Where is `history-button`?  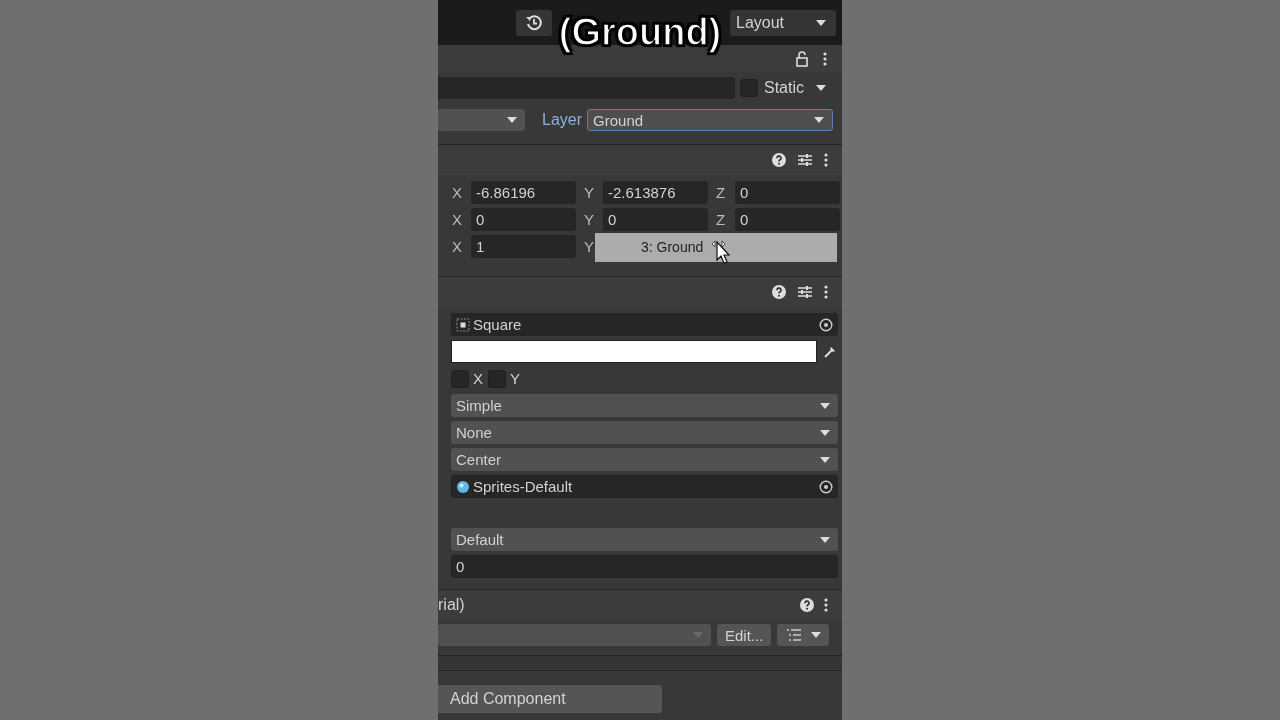
history-button is located at coordinates (534, 22).